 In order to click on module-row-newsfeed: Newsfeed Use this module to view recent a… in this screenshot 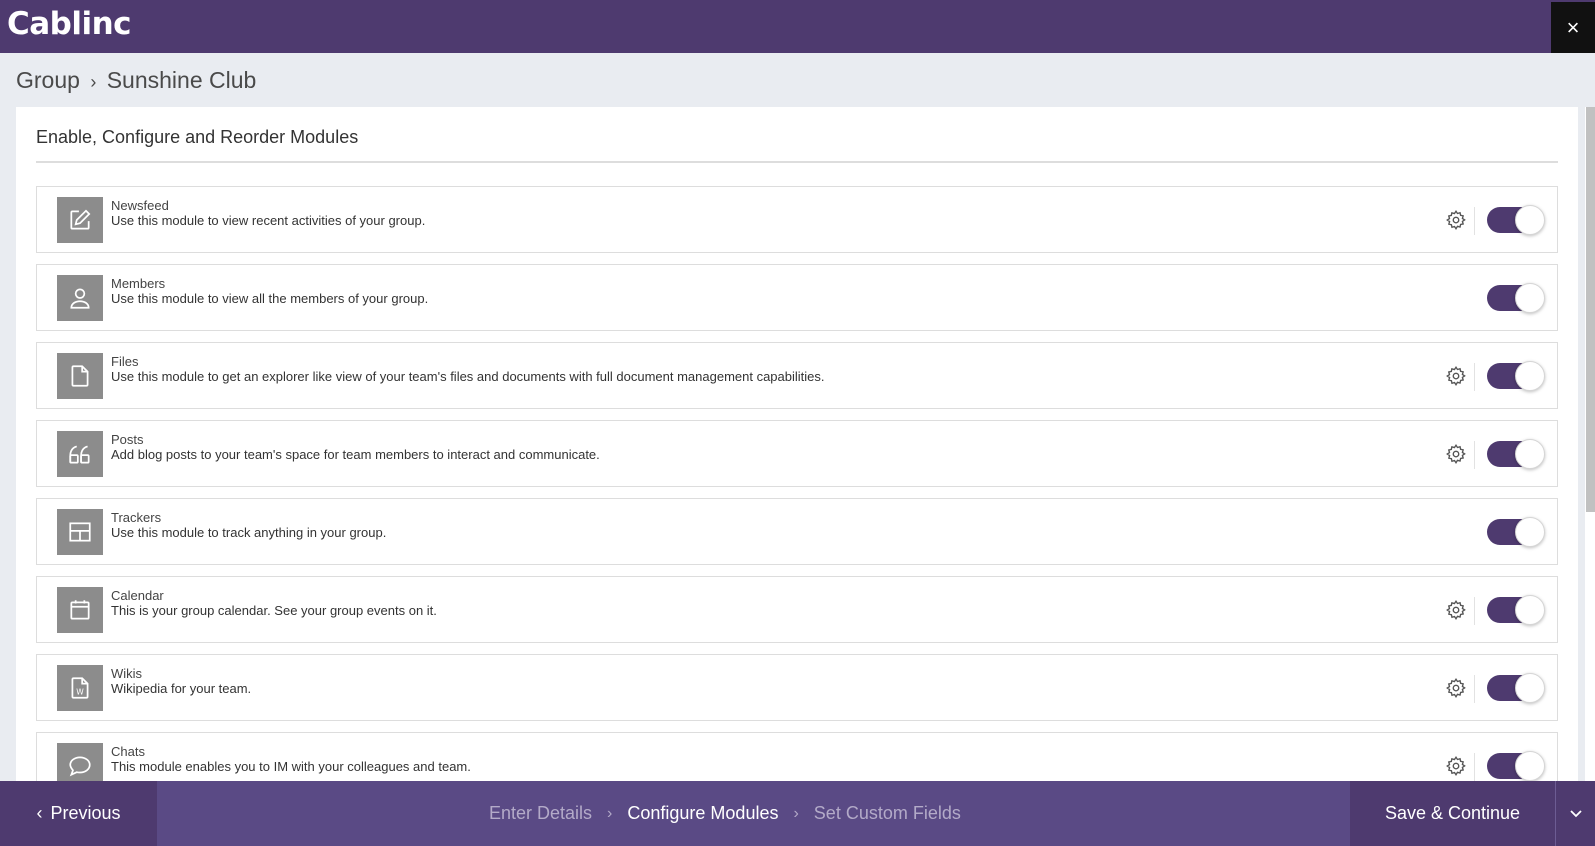, I will do `click(797, 219)`.